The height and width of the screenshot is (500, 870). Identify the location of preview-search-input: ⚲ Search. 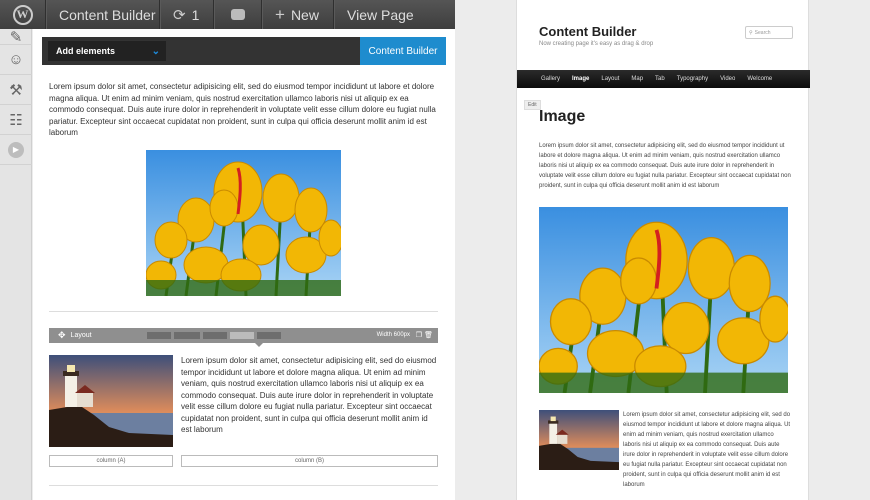
(769, 32).